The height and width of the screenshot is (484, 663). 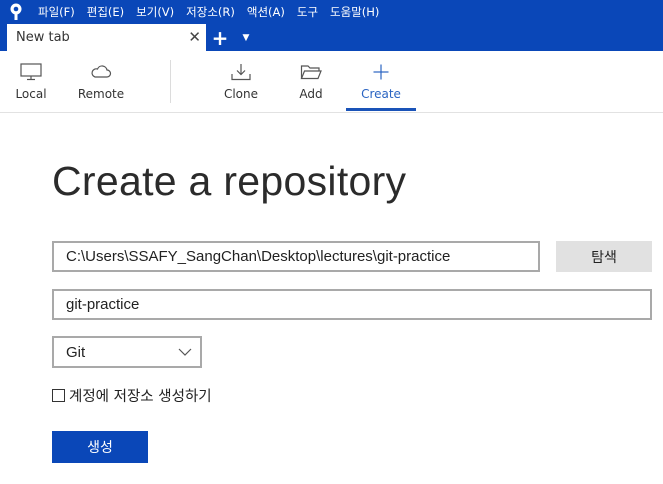 I want to click on local-label: Local, so click(x=31, y=94).